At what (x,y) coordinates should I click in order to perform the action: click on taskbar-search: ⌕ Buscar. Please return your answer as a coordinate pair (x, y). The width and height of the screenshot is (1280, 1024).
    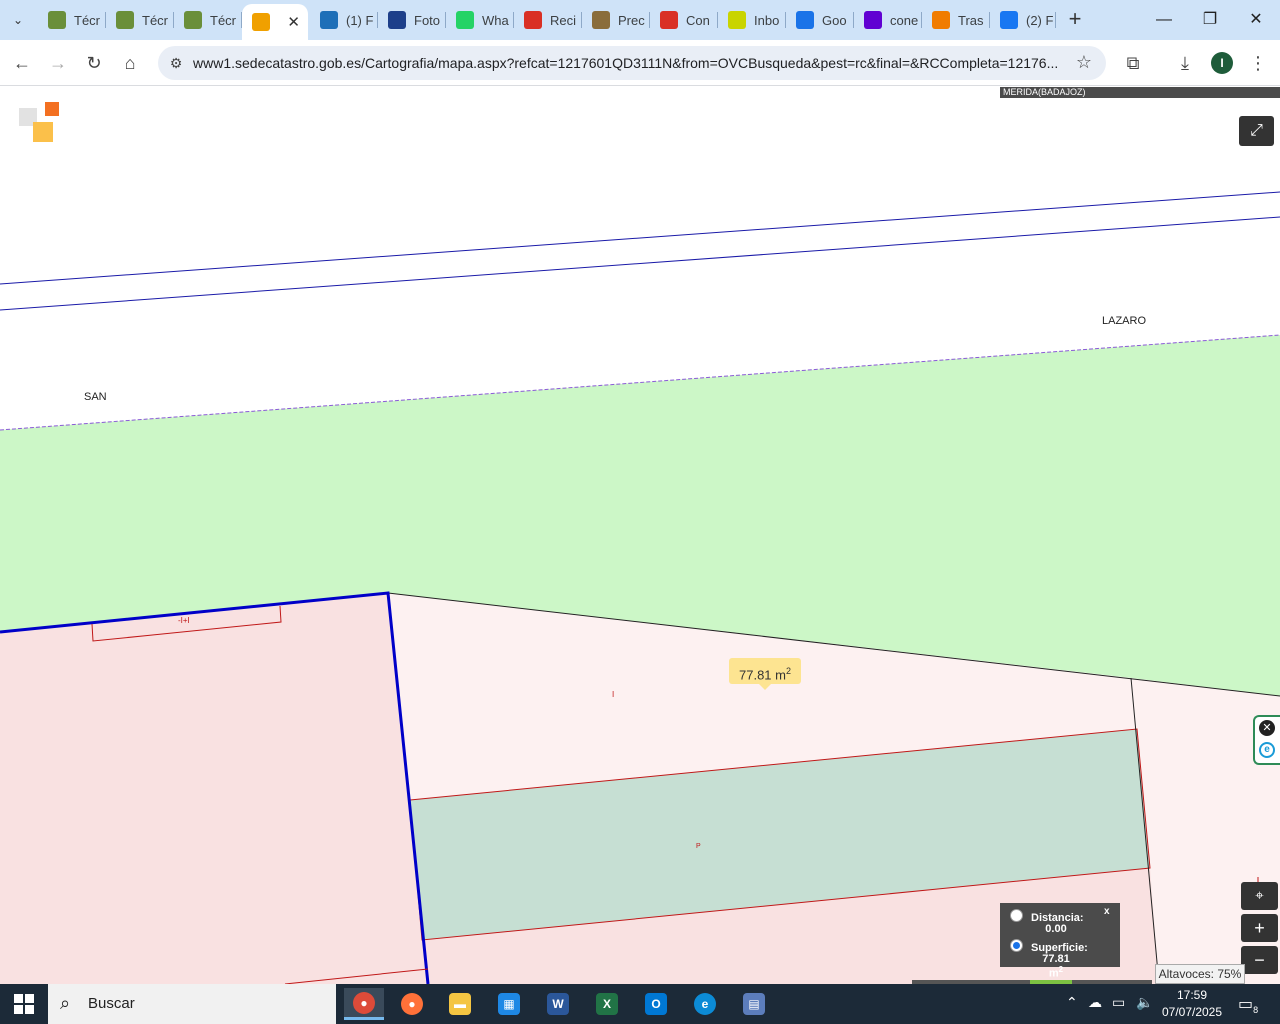
    Looking at the image, I should click on (192, 1004).